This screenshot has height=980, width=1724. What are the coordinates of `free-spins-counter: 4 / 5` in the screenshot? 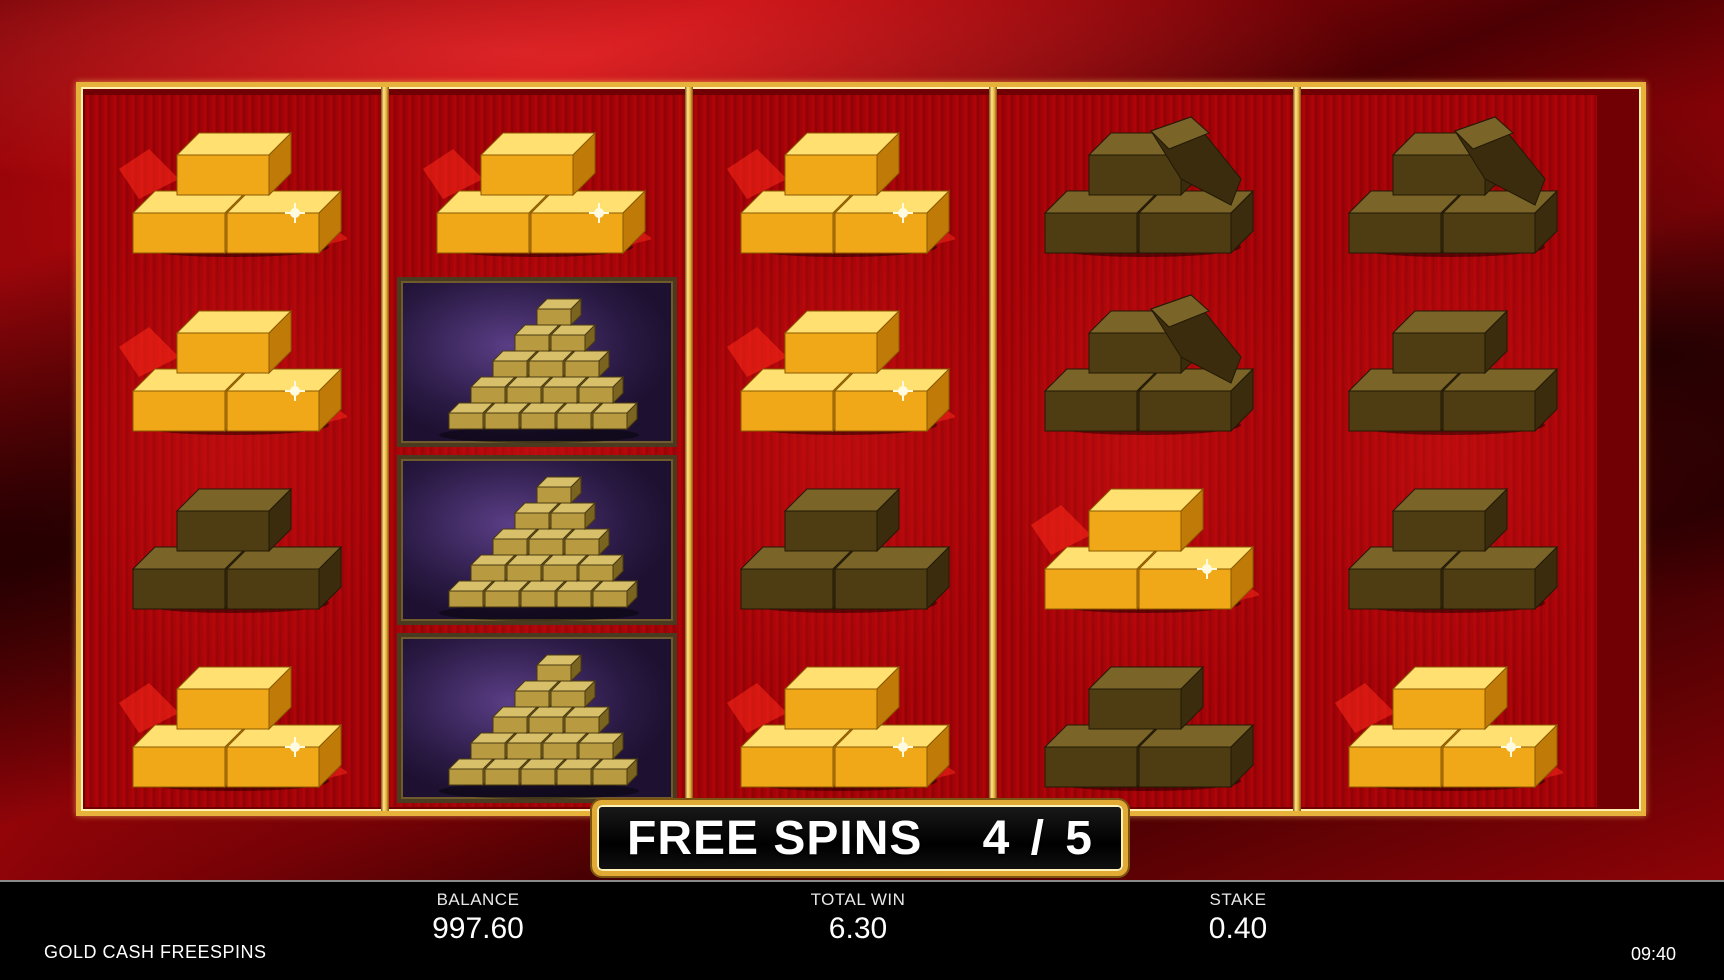 It's located at (1037, 838).